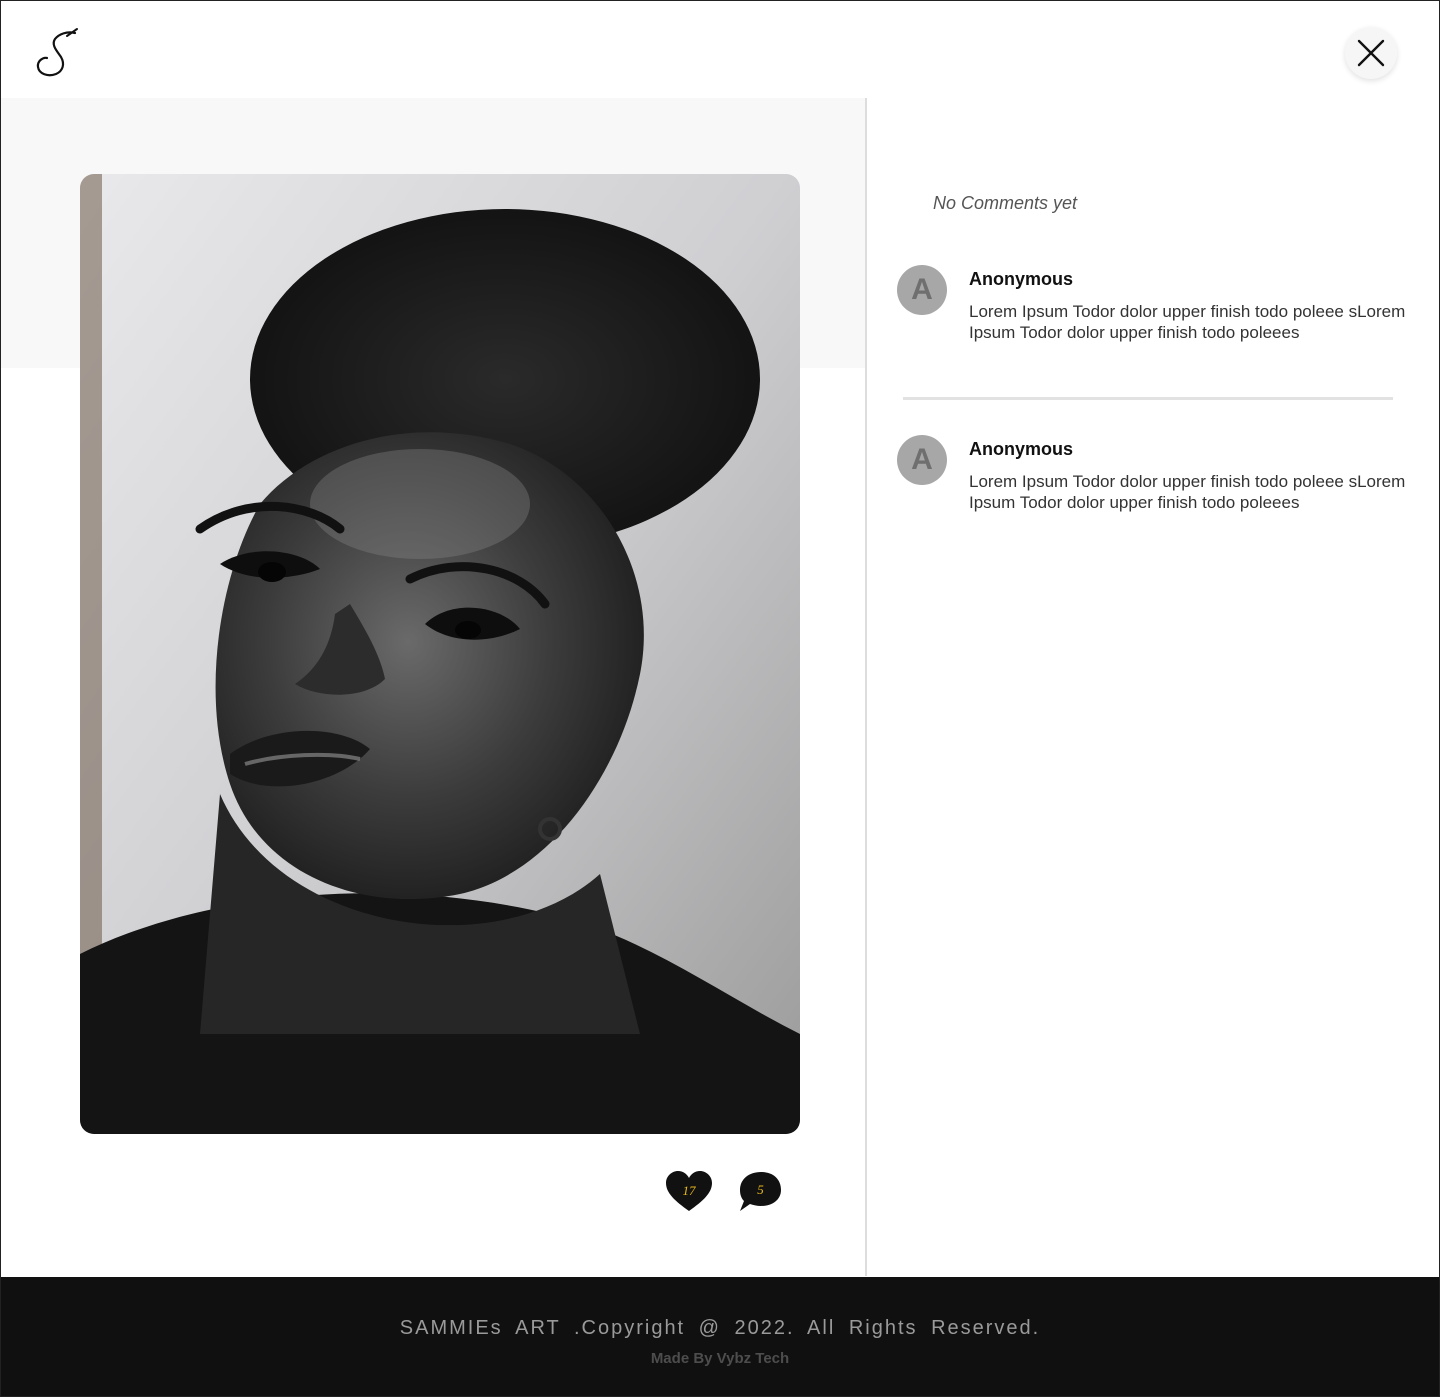  What do you see at coordinates (725, 1194) in the screenshot?
I see `post-actions: 17 5` at bounding box center [725, 1194].